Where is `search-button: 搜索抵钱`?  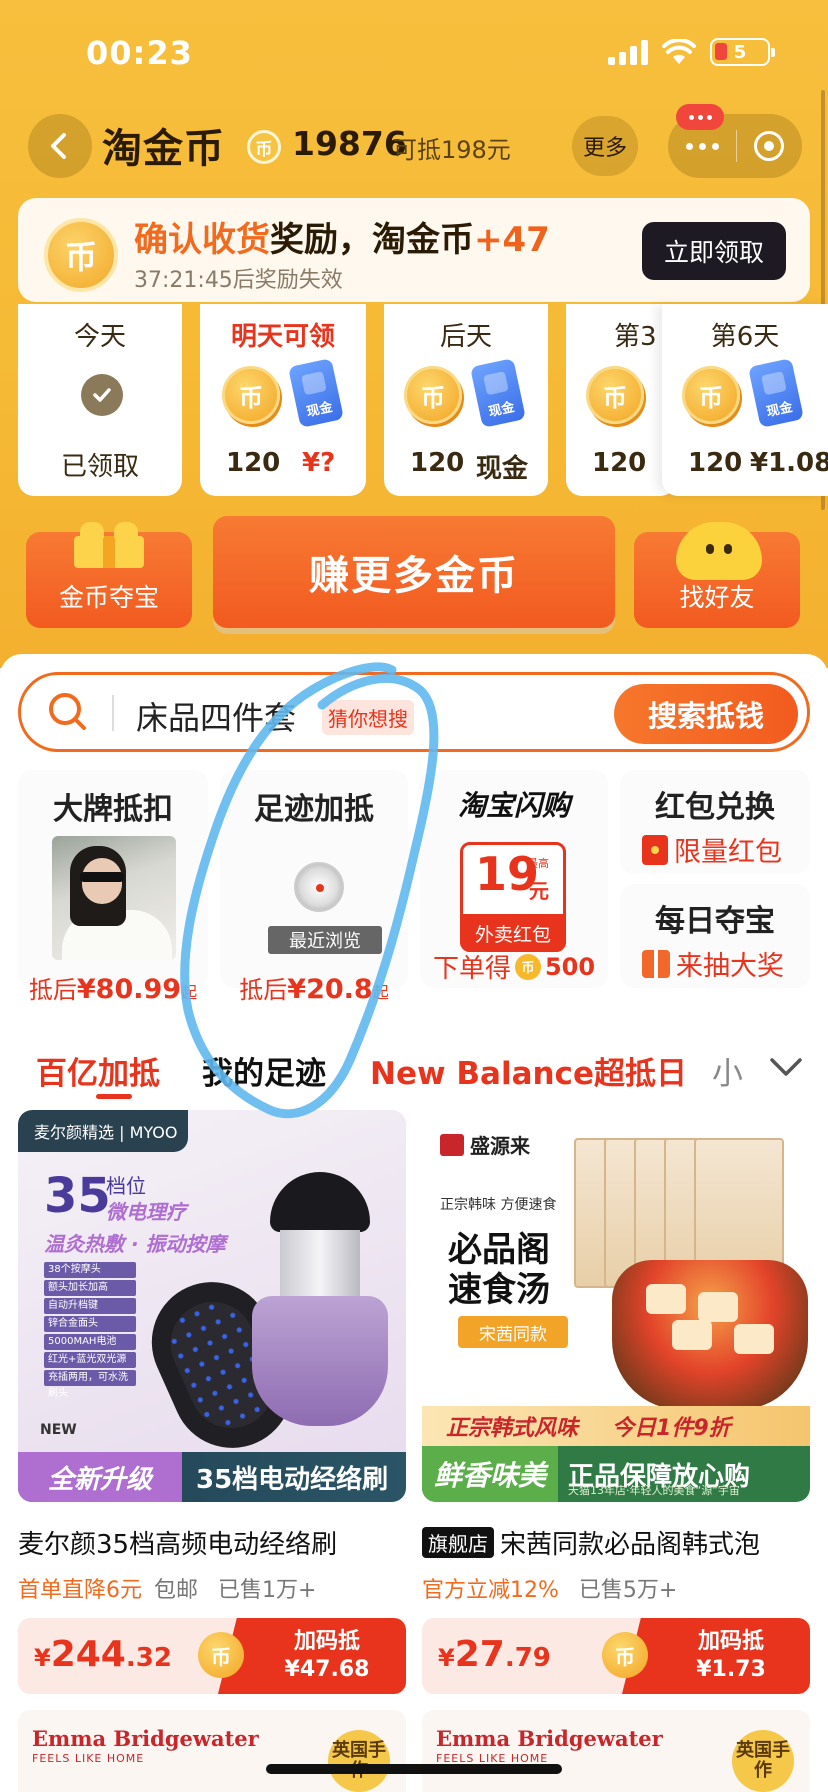
search-button: 搜索抵钱 is located at coordinates (706, 714).